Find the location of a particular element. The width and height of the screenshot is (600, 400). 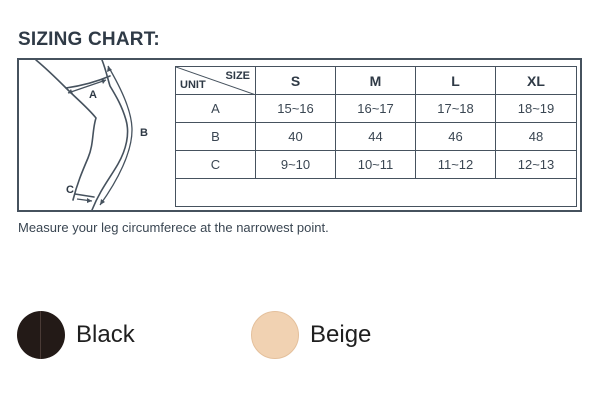

table-corner-cell: SIZE UNIT is located at coordinates (215, 80).